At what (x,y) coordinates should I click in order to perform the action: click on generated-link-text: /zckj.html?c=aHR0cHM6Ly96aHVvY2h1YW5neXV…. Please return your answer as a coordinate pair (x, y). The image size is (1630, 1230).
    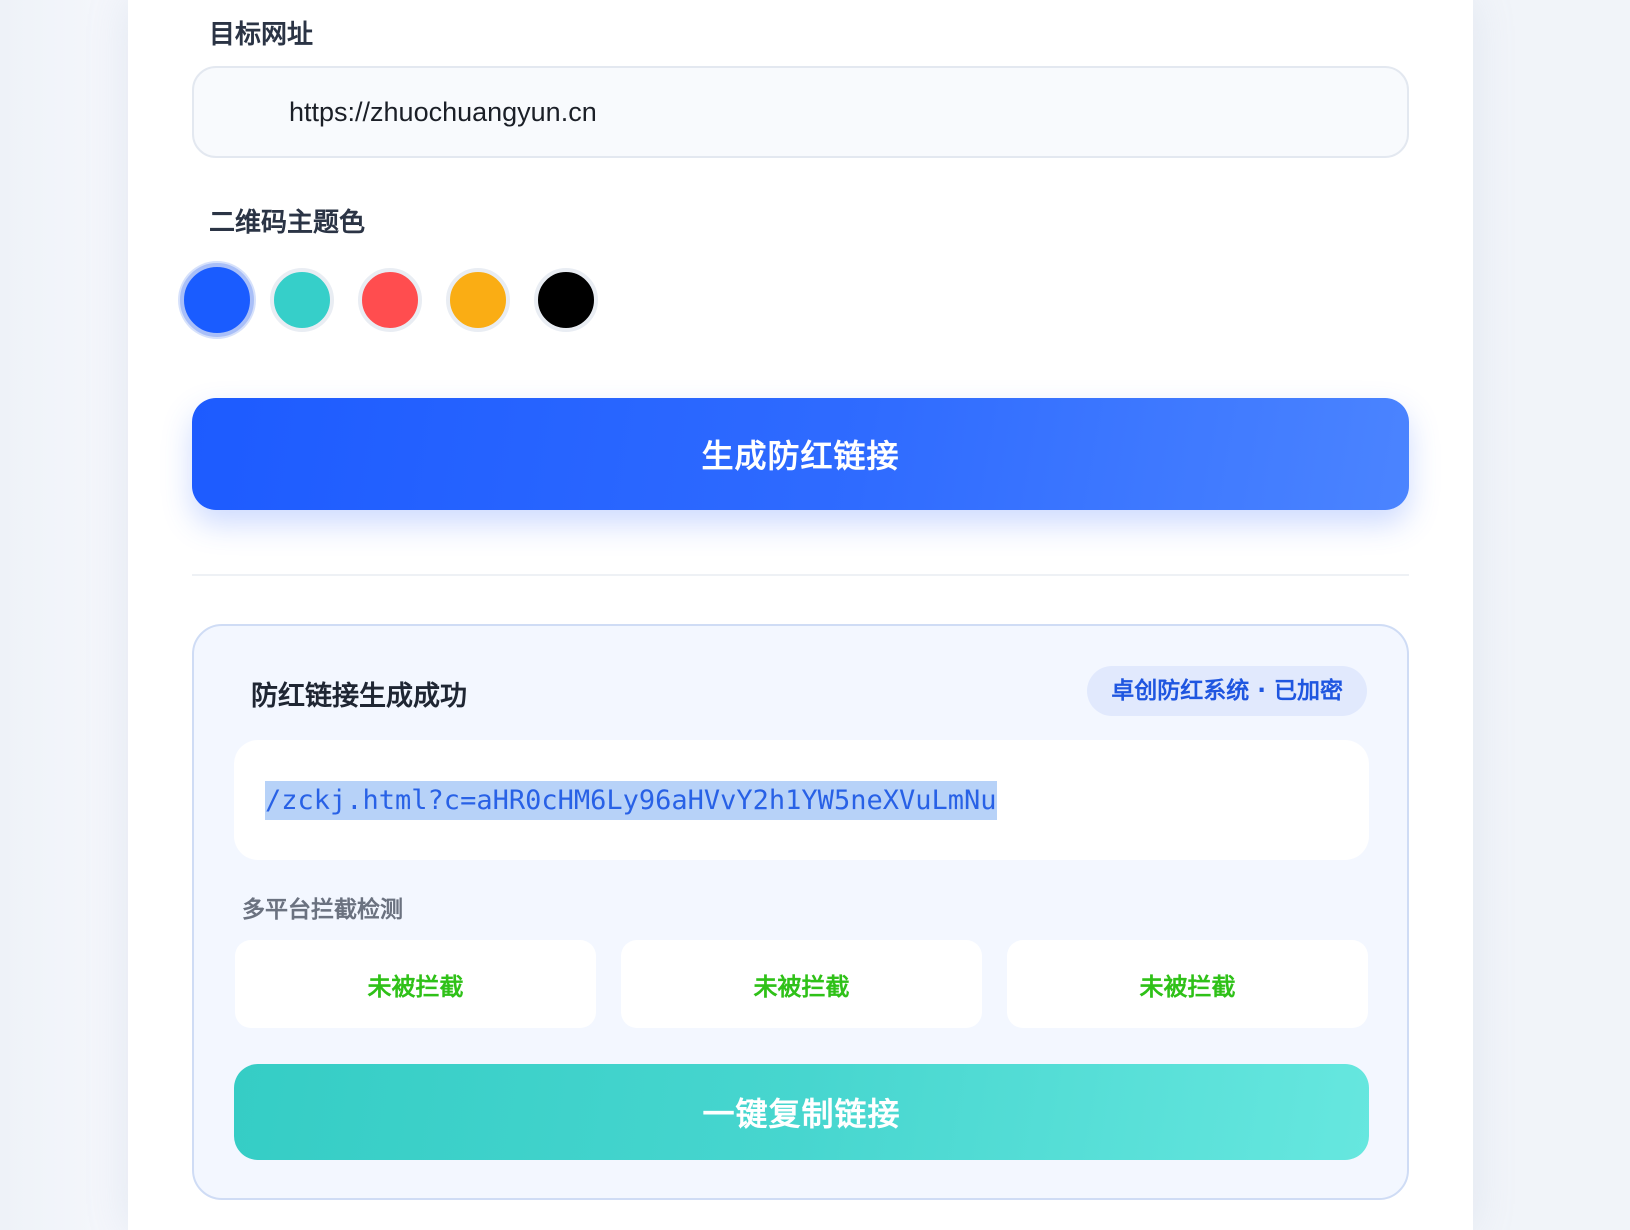
    Looking at the image, I should click on (631, 800).